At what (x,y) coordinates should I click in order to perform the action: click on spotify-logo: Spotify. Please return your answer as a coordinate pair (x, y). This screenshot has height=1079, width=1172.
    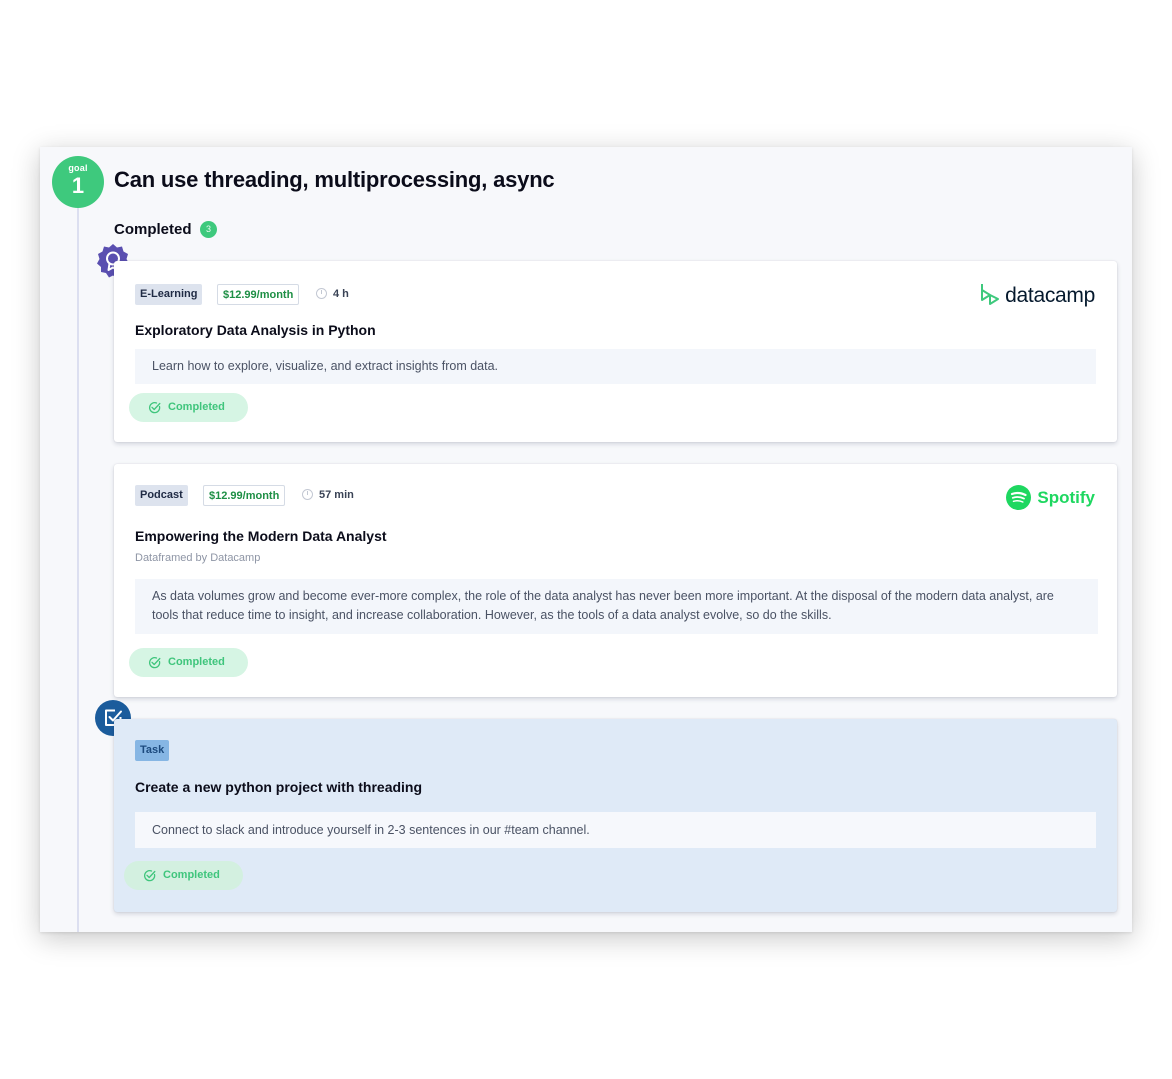
    Looking at the image, I should click on (1050, 497).